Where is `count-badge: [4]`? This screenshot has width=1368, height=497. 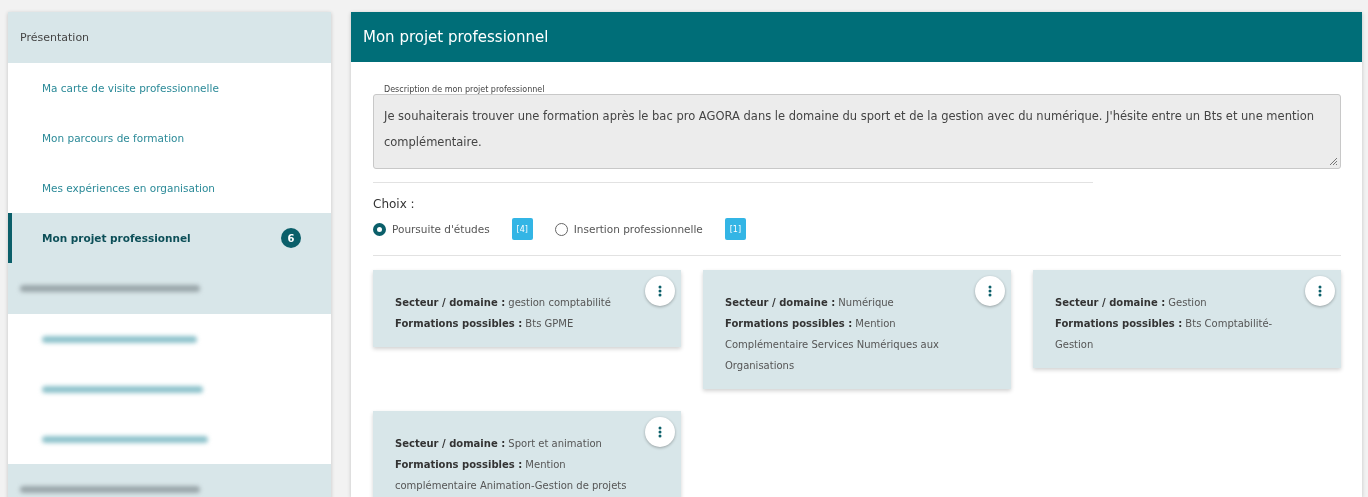
count-badge: [4] is located at coordinates (522, 229).